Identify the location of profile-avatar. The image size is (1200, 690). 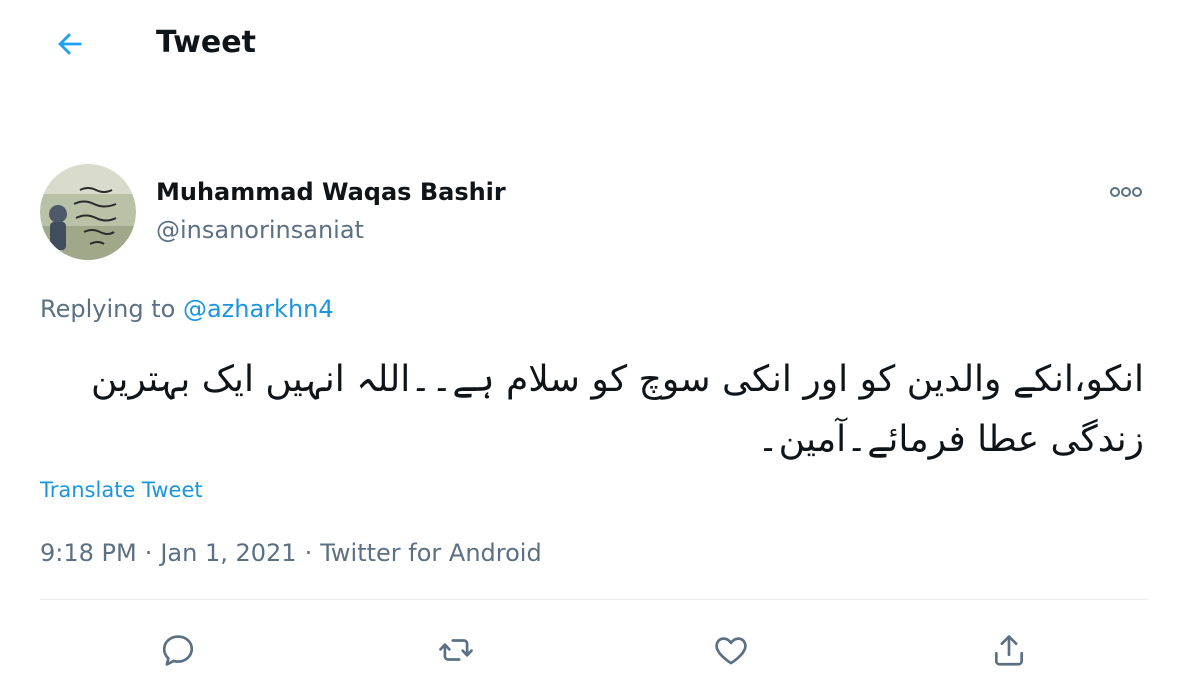
(88, 212).